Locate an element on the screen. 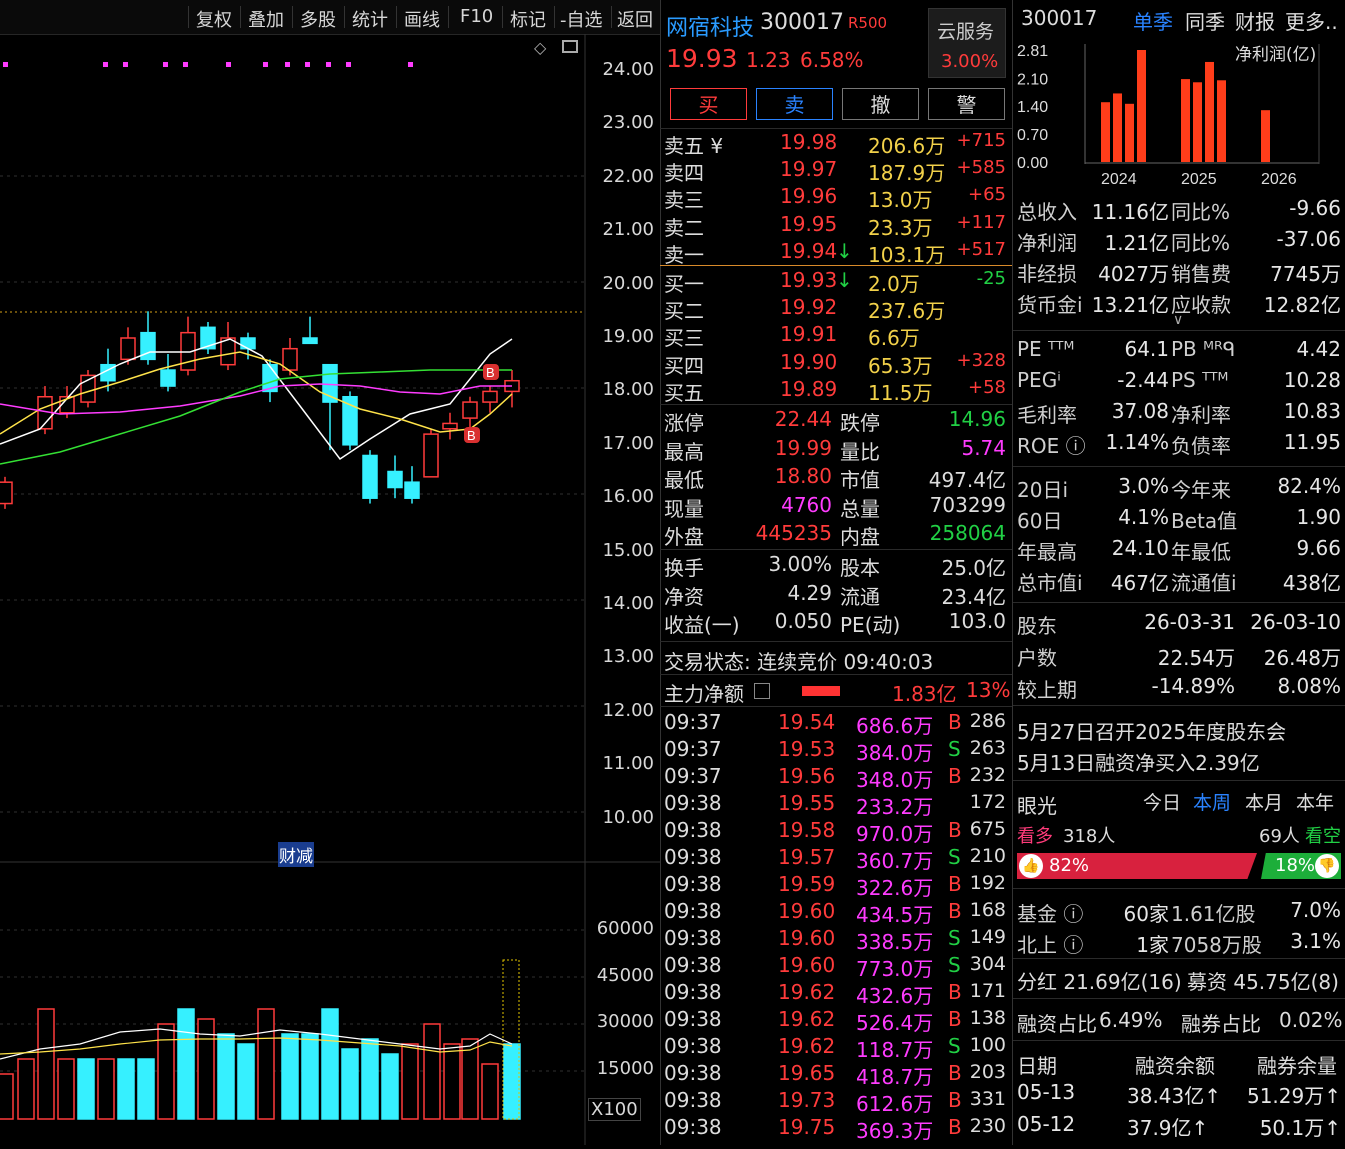  orderbook-row: 买四 19.90 65.3万 +328 is located at coordinates (837, 364).